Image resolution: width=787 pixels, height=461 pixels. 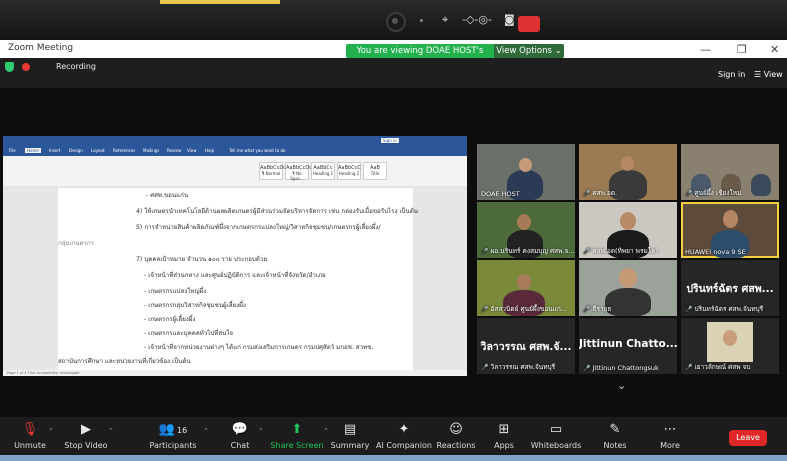 What do you see at coordinates (504, 429) in the screenshot?
I see `apps-icon: ⊞` at bounding box center [504, 429].